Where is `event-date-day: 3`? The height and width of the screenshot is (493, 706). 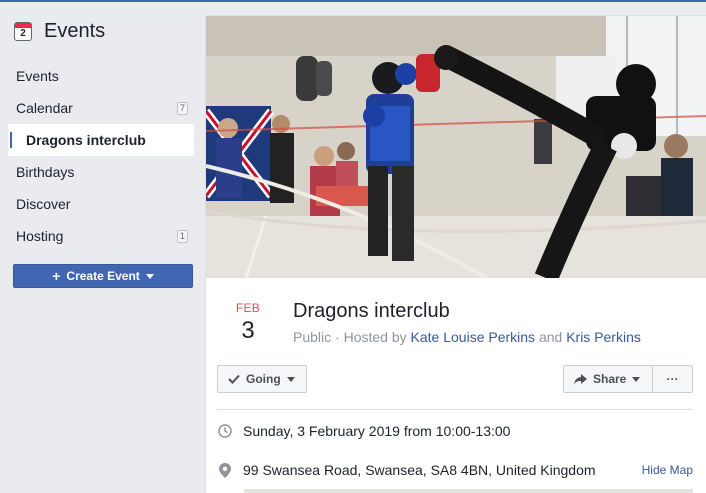 event-date-day: 3 is located at coordinates (248, 330).